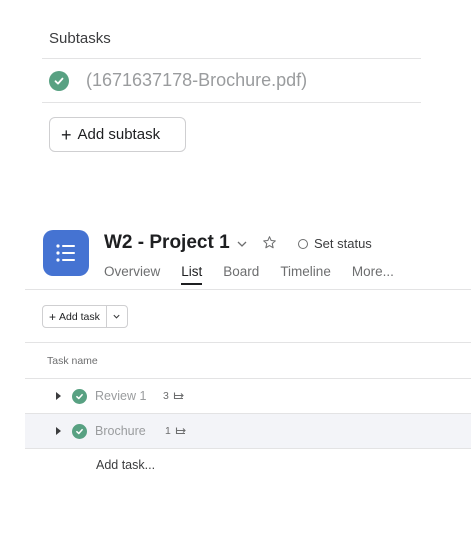  Describe the element at coordinates (120, 431) in the screenshot. I see `task-name: Brochure` at that location.